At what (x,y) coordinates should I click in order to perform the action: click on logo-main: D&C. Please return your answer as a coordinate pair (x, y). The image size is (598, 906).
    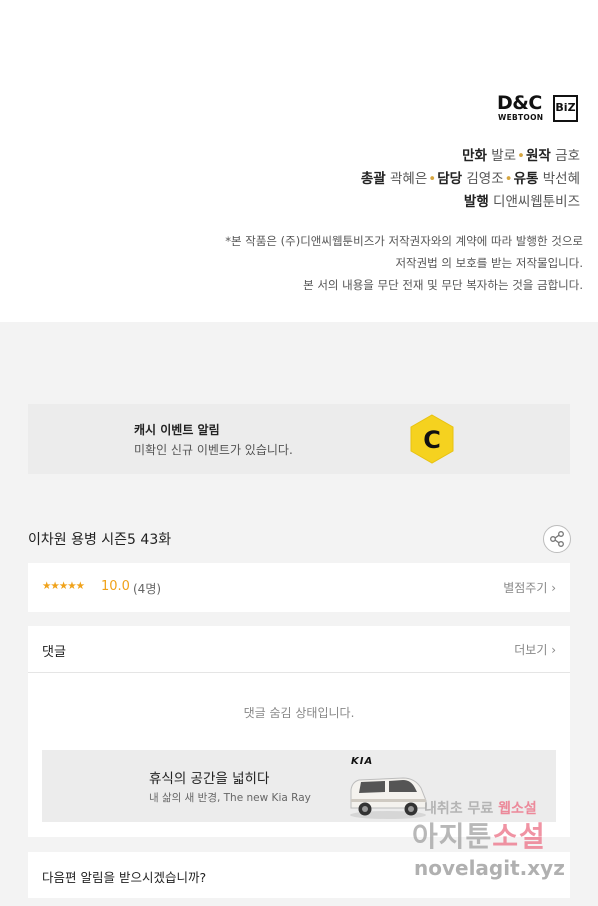
    Looking at the image, I should click on (519, 103).